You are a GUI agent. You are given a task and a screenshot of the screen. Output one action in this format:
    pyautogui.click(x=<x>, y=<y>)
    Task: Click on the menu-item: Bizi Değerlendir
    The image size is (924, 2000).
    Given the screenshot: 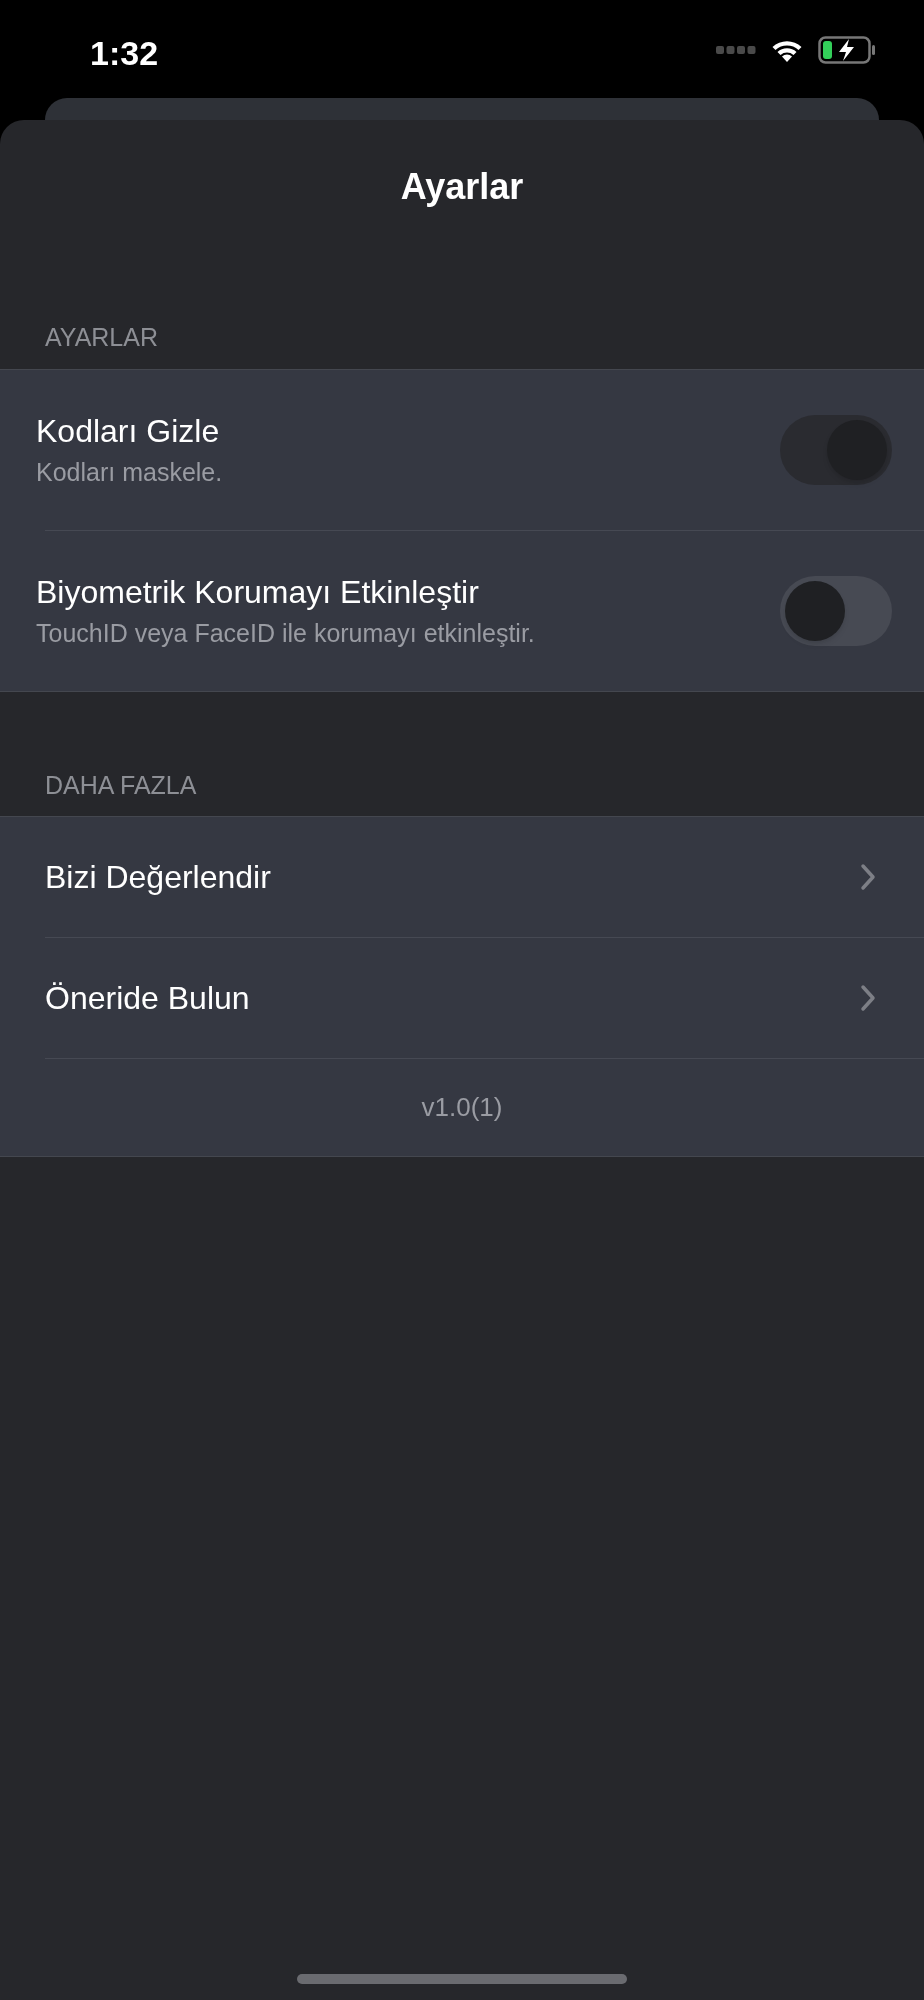 What is the action you would take?
    pyautogui.click(x=462, y=877)
    